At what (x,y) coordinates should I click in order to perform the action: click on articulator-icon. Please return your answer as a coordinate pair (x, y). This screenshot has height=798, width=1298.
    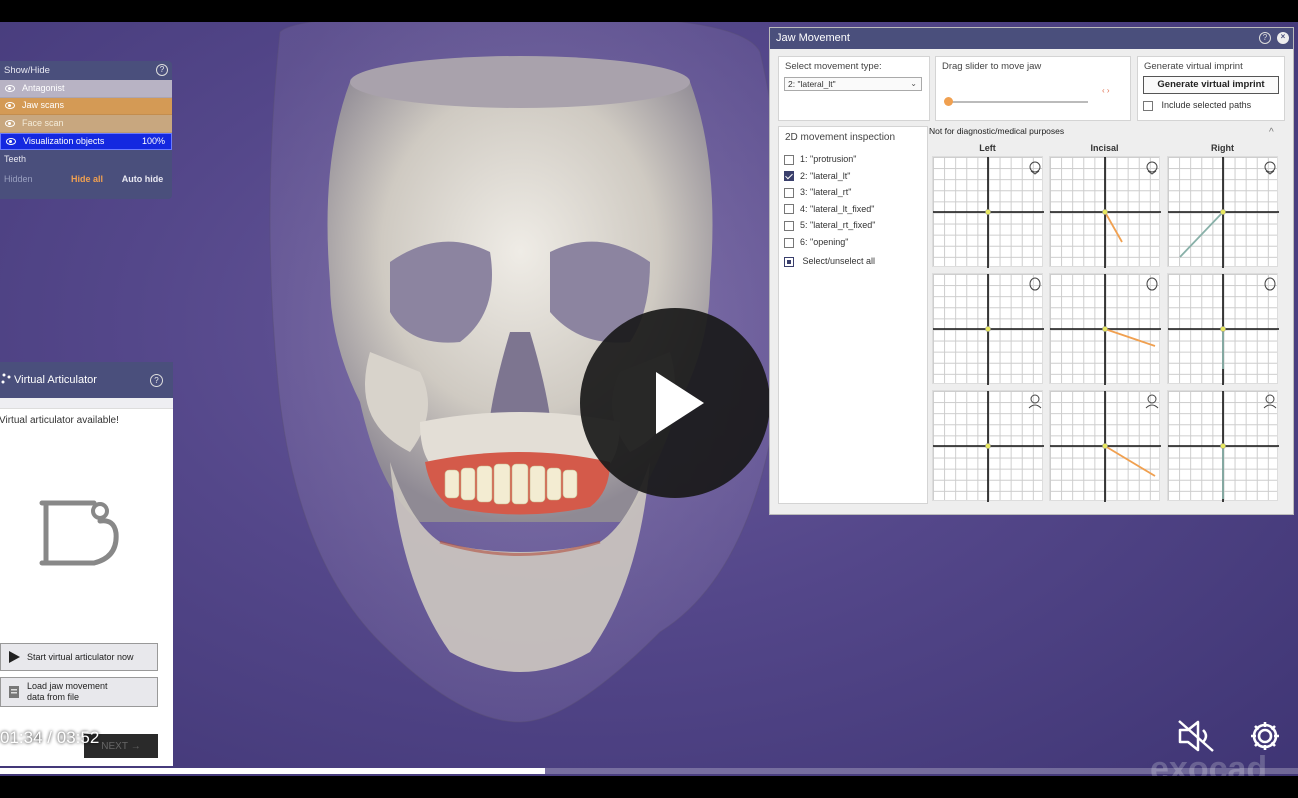
    Looking at the image, I should click on (6, 378).